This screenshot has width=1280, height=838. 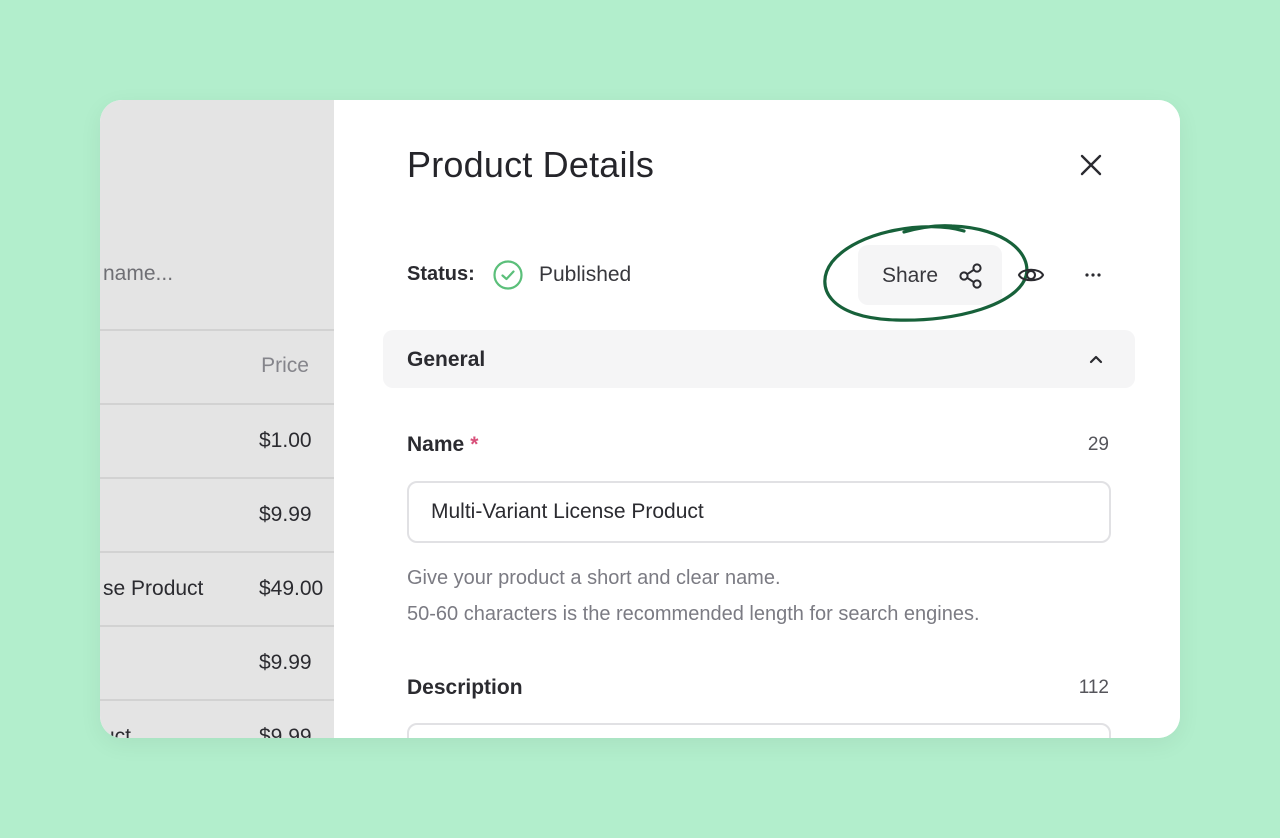 I want to click on status-value: Published, so click(x=585, y=274).